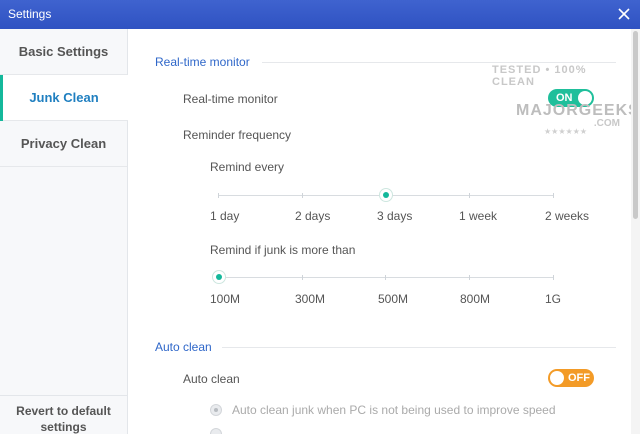  I want to click on toggle-knob, so click(557, 378).